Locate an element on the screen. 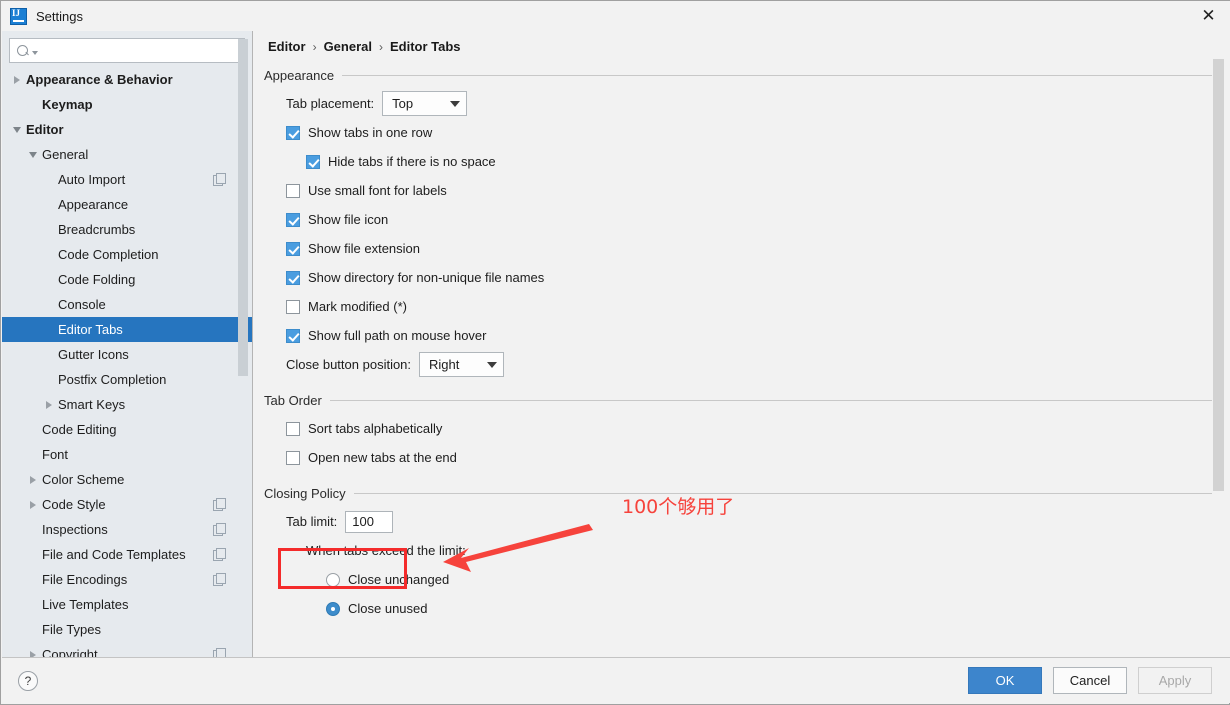 This screenshot has height=705, width=1230. checkbox-sort-tabs-alphabetically: Sort tabs alphabetically is located at coordinates (747, 428).